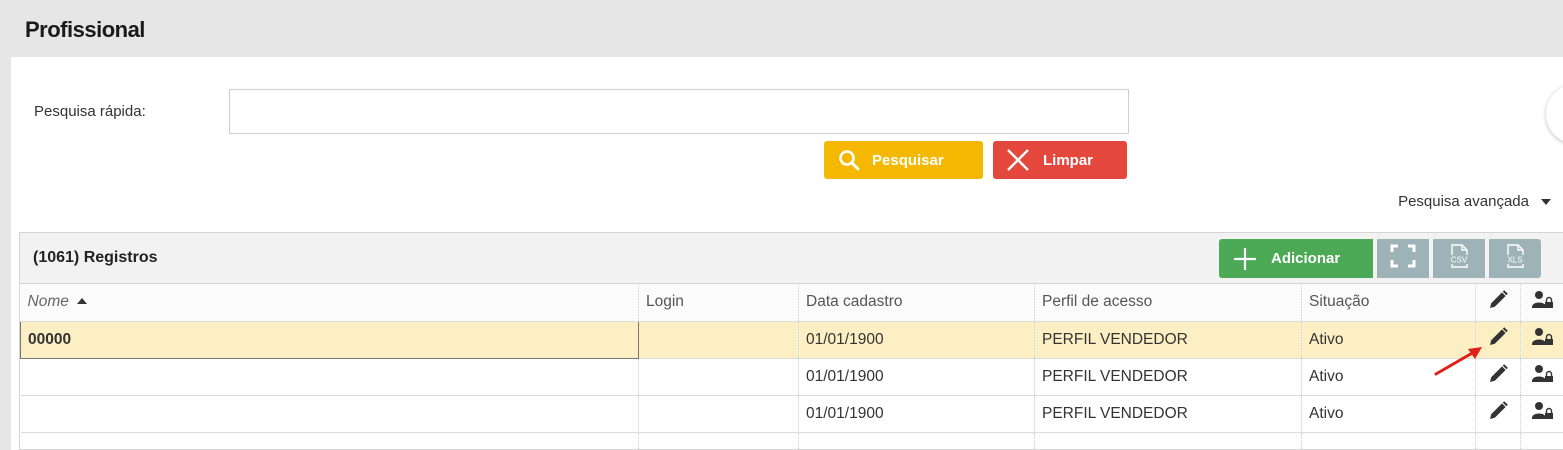 This screenshot has height=450, width=1563. I want to click on search-button: Pesquisar, so click(903, 160).